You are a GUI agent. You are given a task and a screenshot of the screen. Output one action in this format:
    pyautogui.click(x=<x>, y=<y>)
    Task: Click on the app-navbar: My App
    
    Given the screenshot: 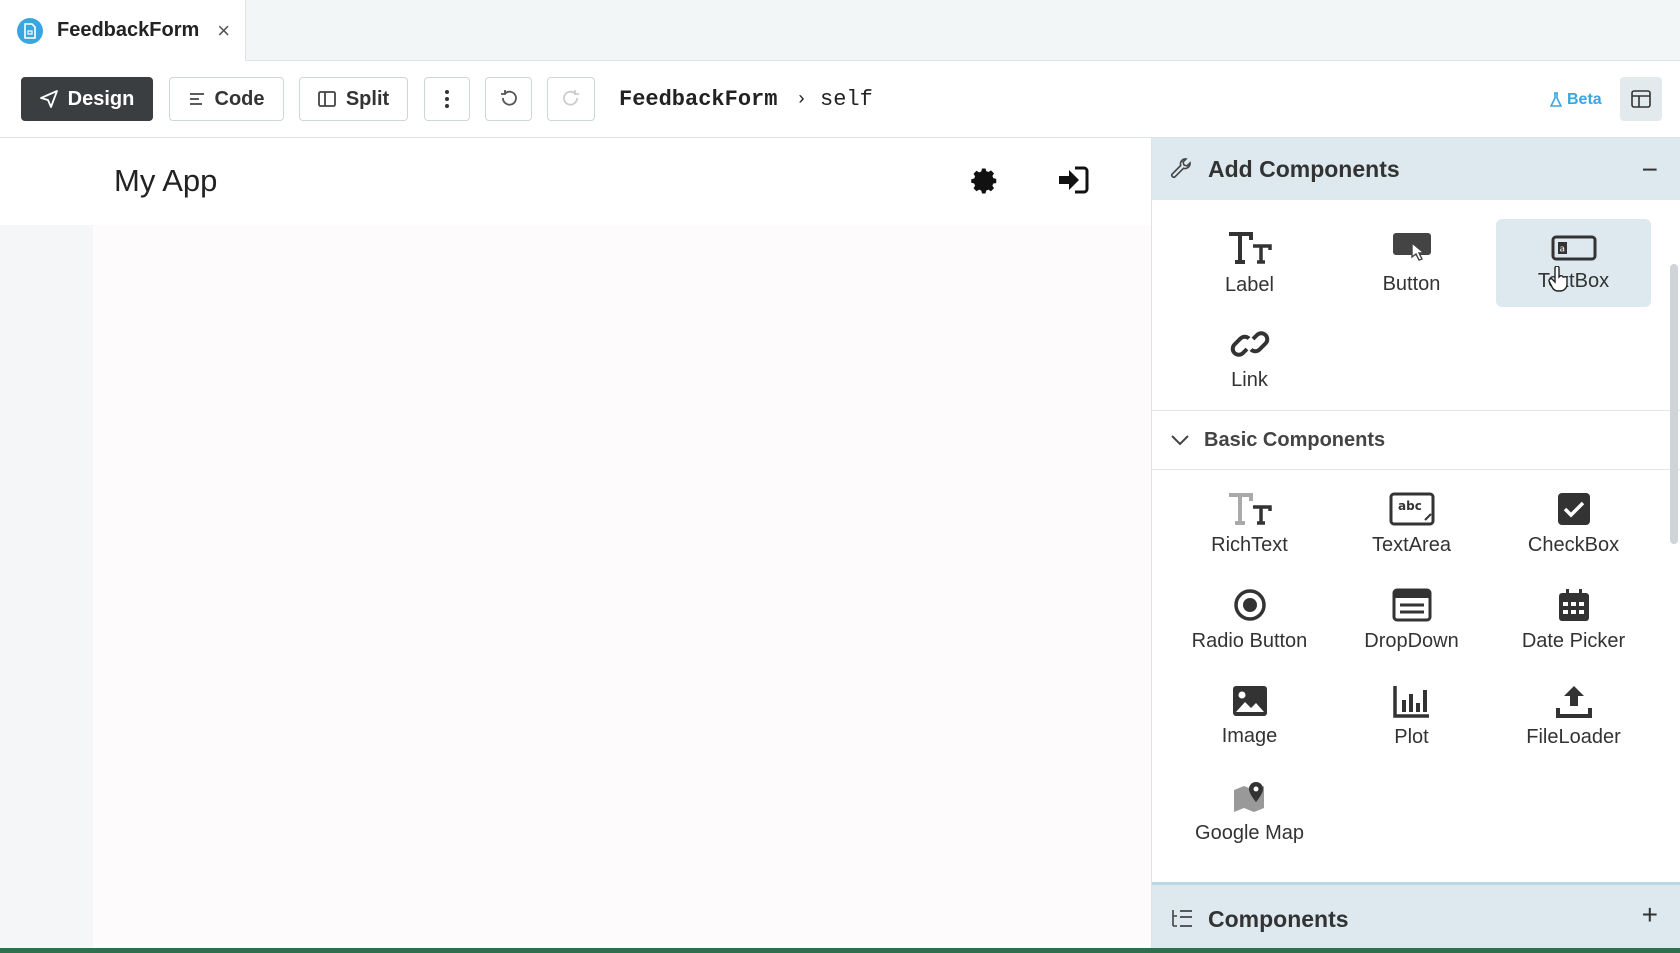 What is the action you would take?
    pyautogui.click(x=575, y=181)
    